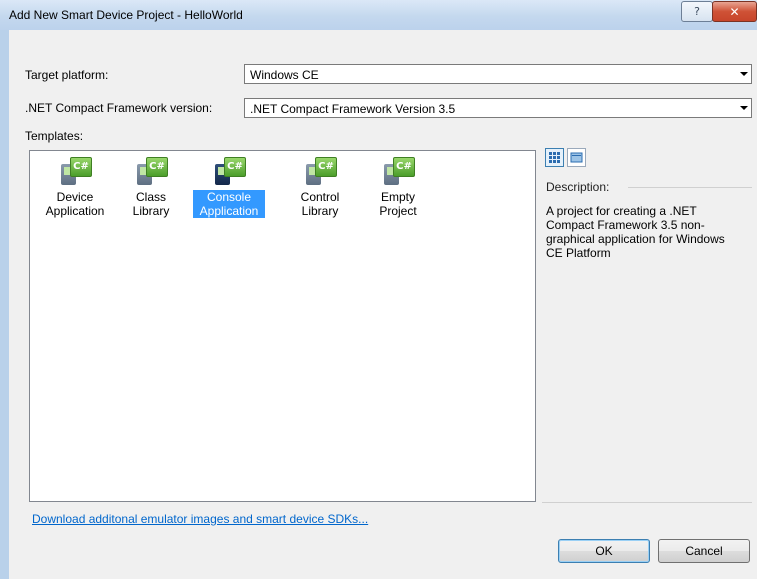 The width and height of the screenshot is (757, 579). What do you see at coordinates (151, 204) in the screenshot?
I see `template-label: Class Library` at bounding box center [151, 204].